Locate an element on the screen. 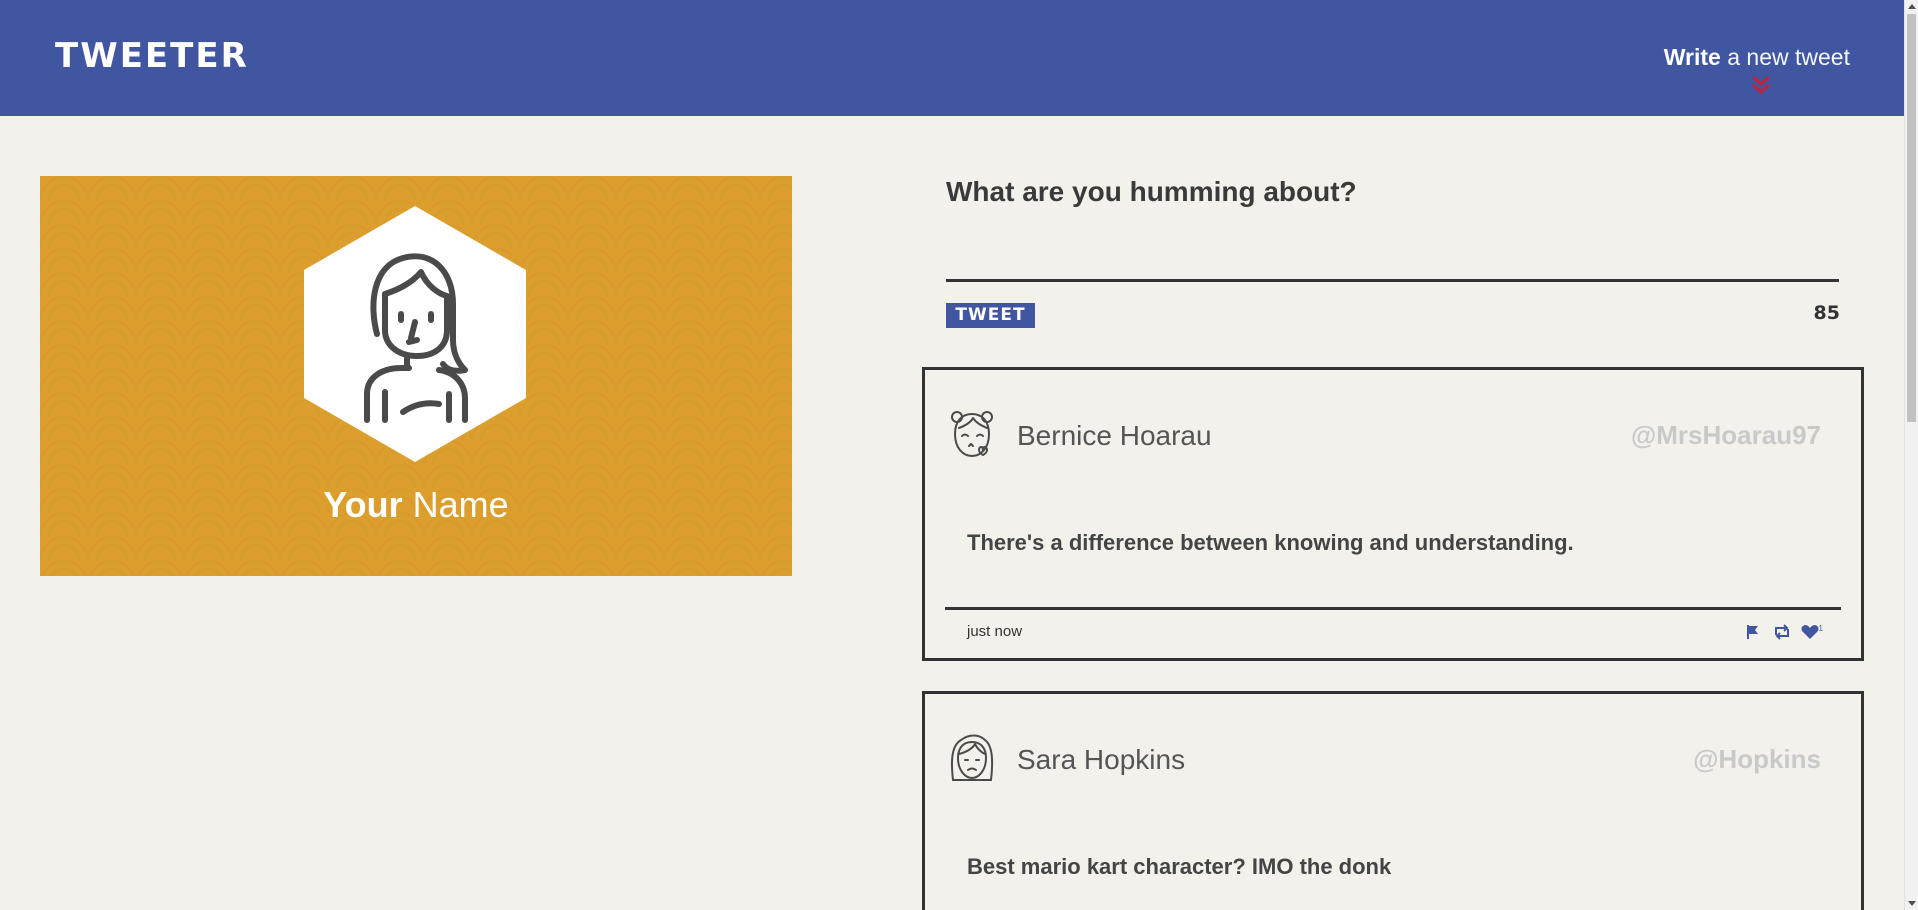 This screenshot has height=910, width=1918. top-nav: TWEETER Write a new tweet is located at coordinates (952, 58).